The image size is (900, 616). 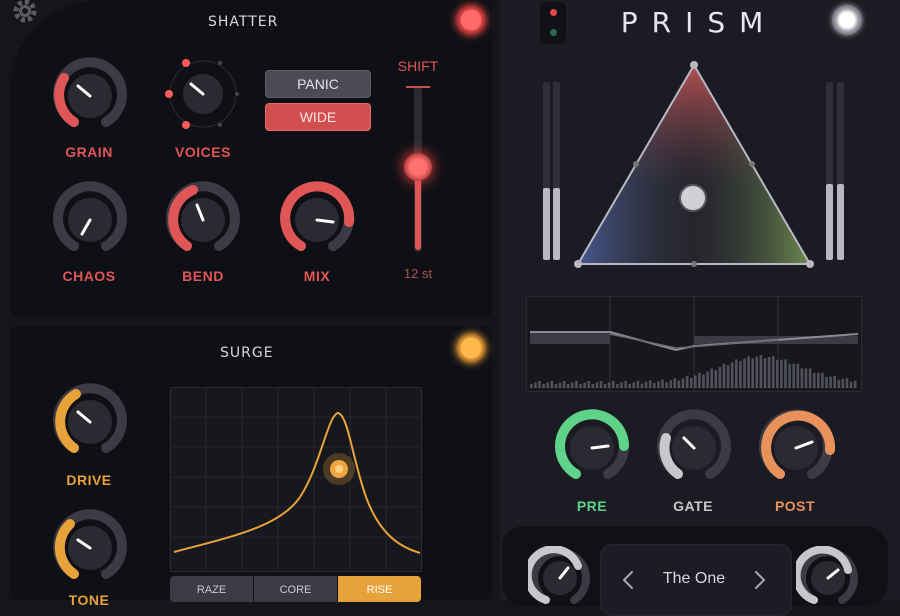 I want to click on surge-title: SURGE, so click(x=247, y=353).